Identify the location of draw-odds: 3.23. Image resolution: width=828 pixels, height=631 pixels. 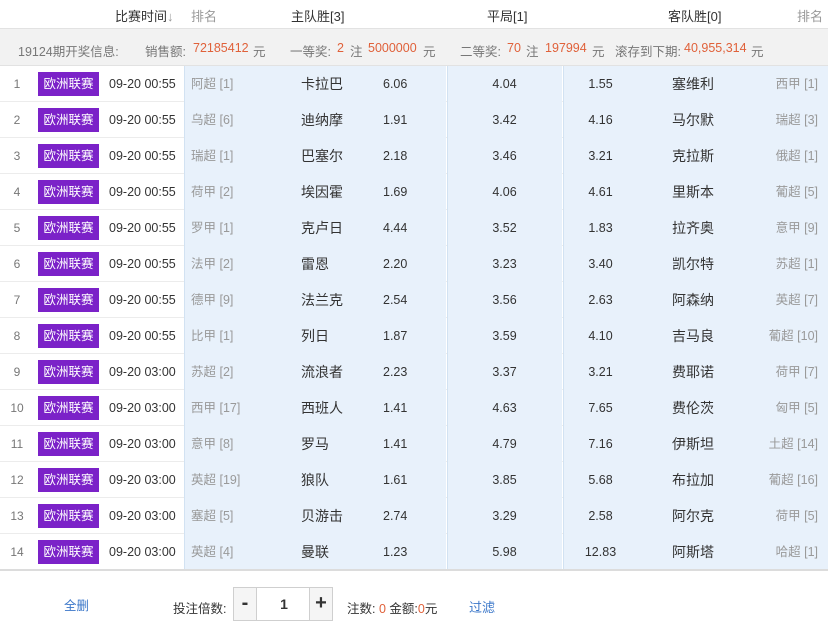
(504, 264).